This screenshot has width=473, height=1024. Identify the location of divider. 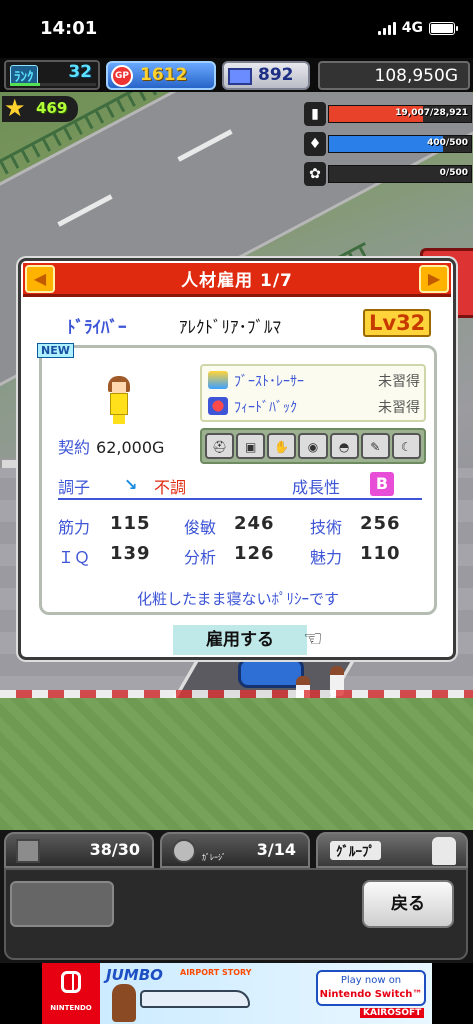
(240, 499).